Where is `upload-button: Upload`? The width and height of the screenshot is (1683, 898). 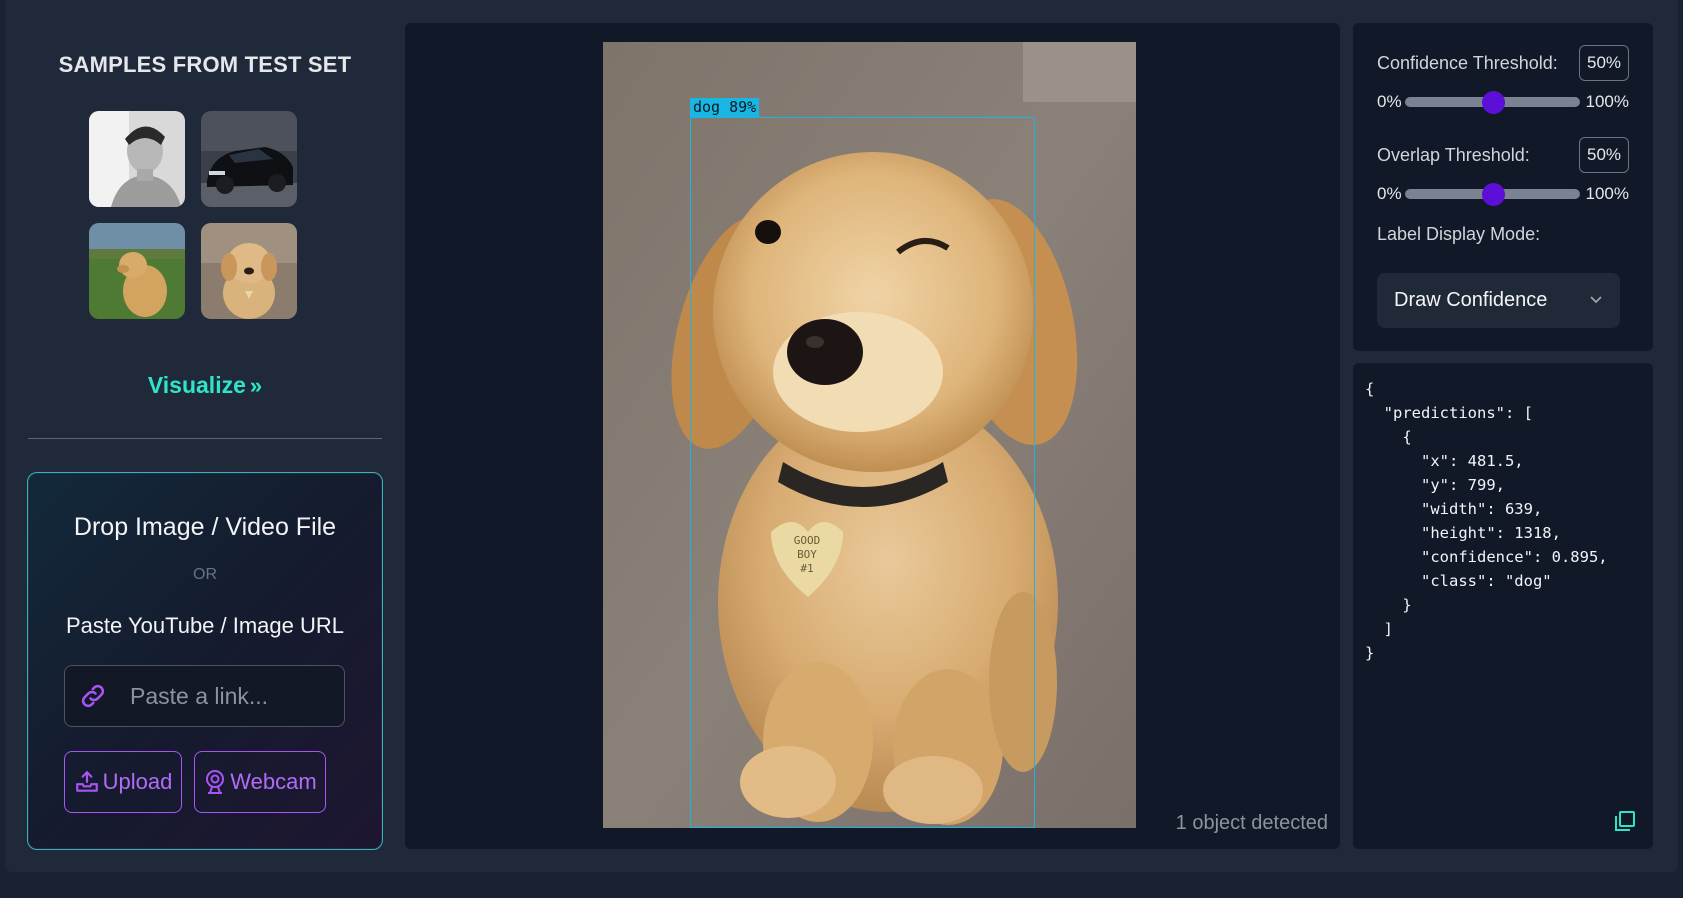
upload-button: Upload is located at coordinates (123, 782).